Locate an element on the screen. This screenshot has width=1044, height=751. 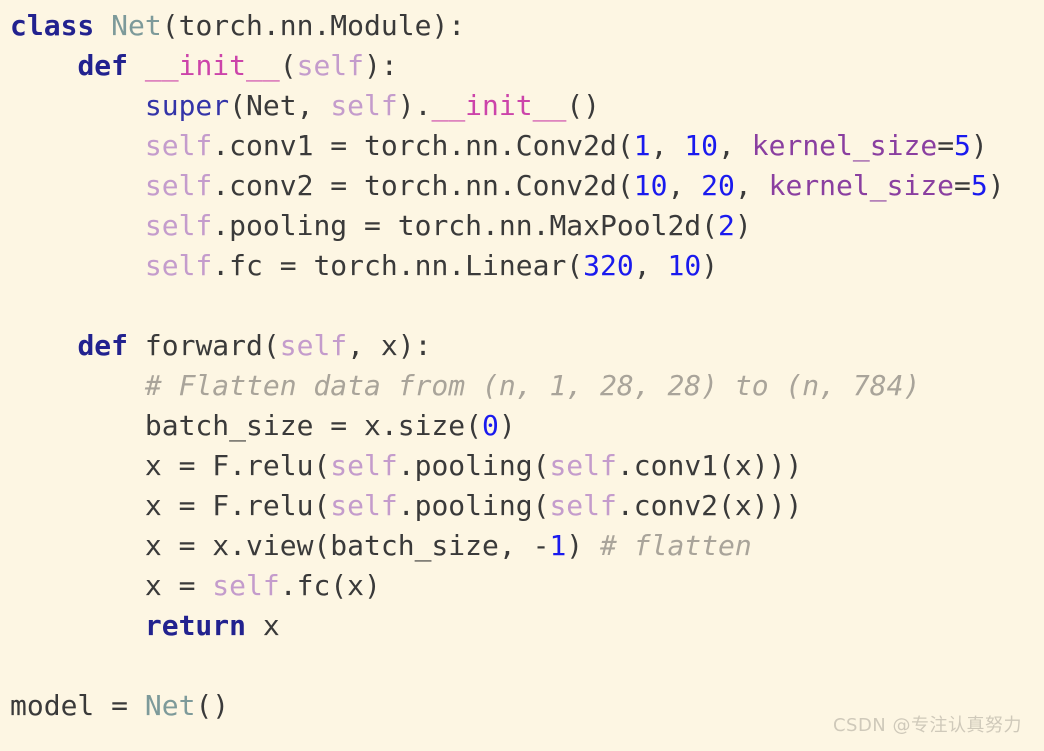
code-token-plain: .conv1 = torch.nn.Conv2d( is located at coordinates (423, 145).